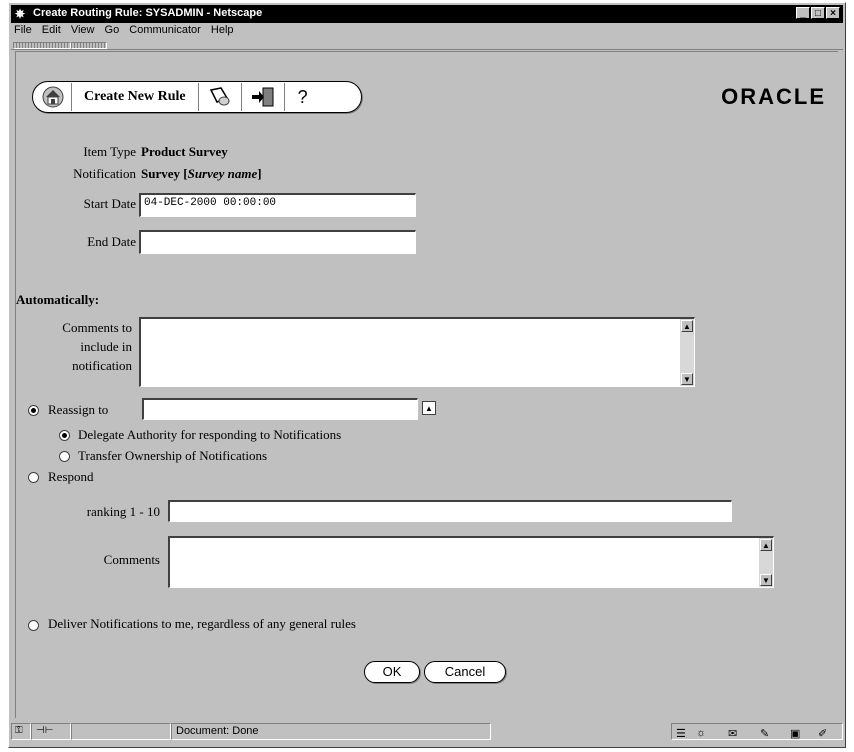 The width and height of the screenshot is (854, 752). What do you see at coordinates (33, 625) in the screenshot?
I see `deliver-radio` at bounding box center [33, 625].